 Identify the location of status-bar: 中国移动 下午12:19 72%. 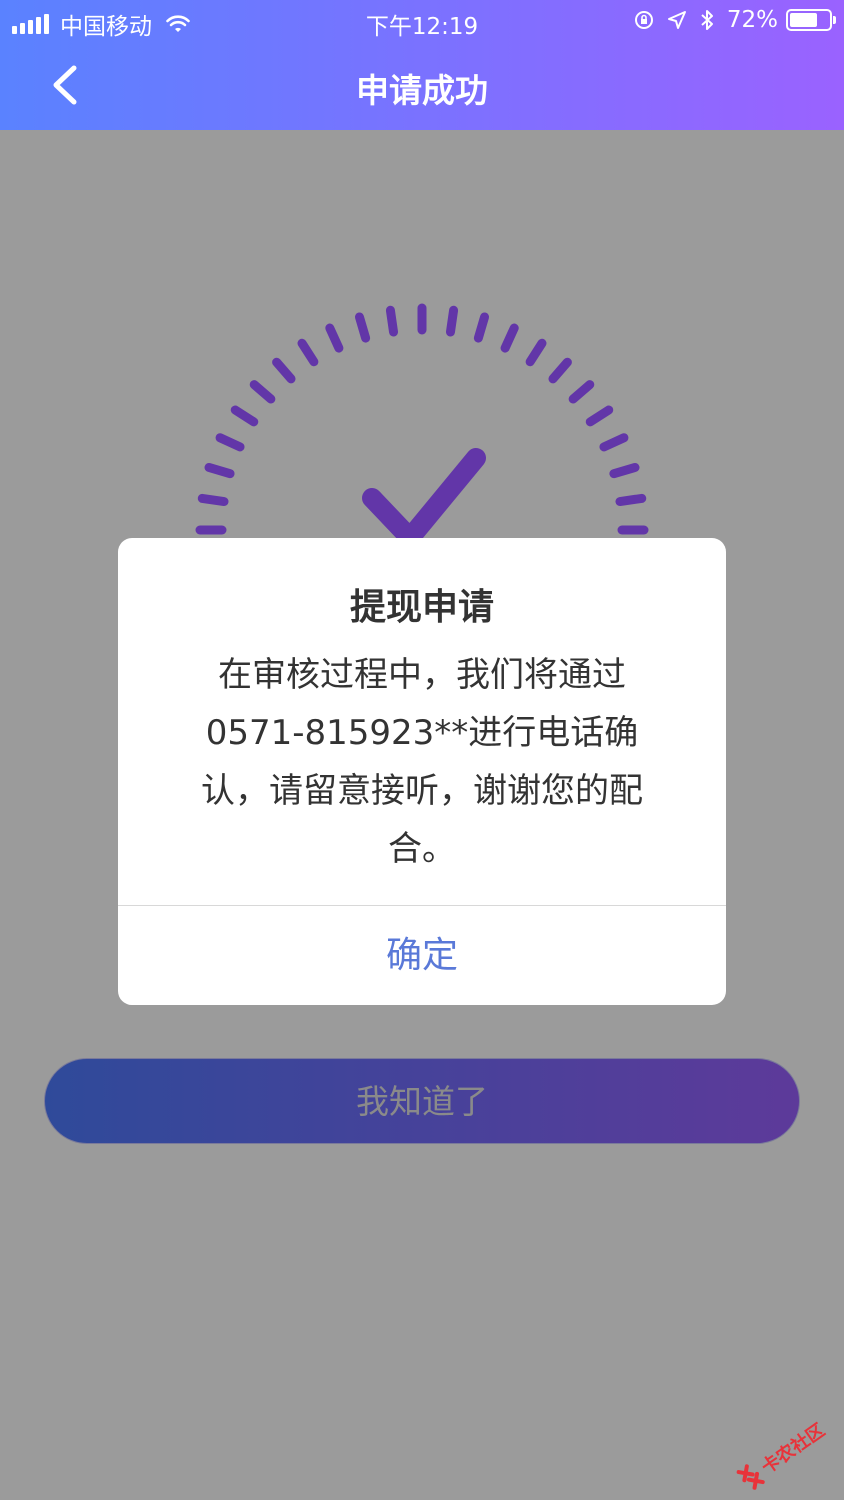
(422, 21).